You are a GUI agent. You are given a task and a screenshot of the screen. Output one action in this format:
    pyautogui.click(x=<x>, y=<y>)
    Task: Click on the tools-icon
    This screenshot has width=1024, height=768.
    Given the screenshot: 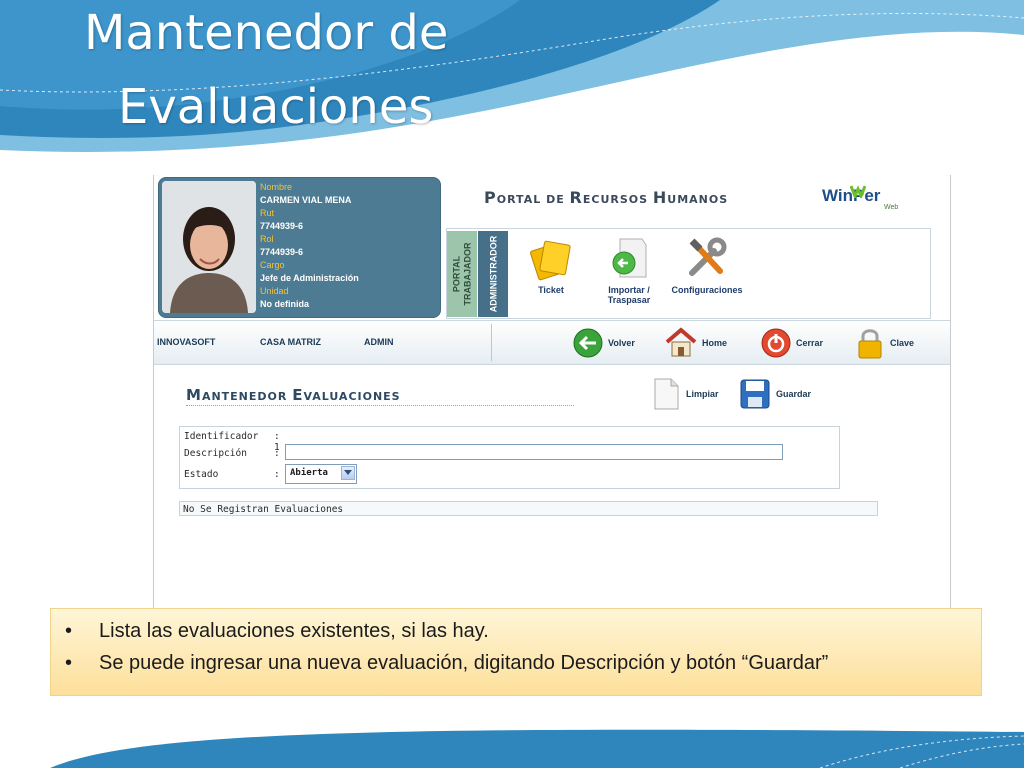 What is the action you would take?
    pyautogui.click(x=708, y=256)
    